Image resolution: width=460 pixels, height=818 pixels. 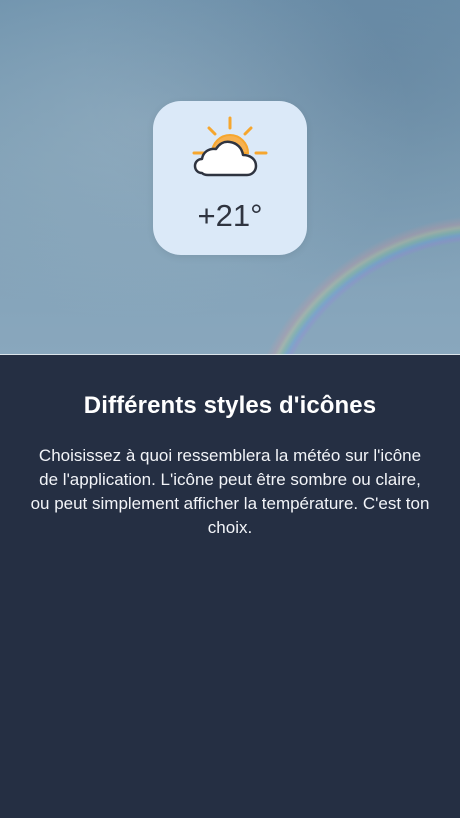 I want to click on partly-cloudy-sun-icon, so click(x=230, y=146).